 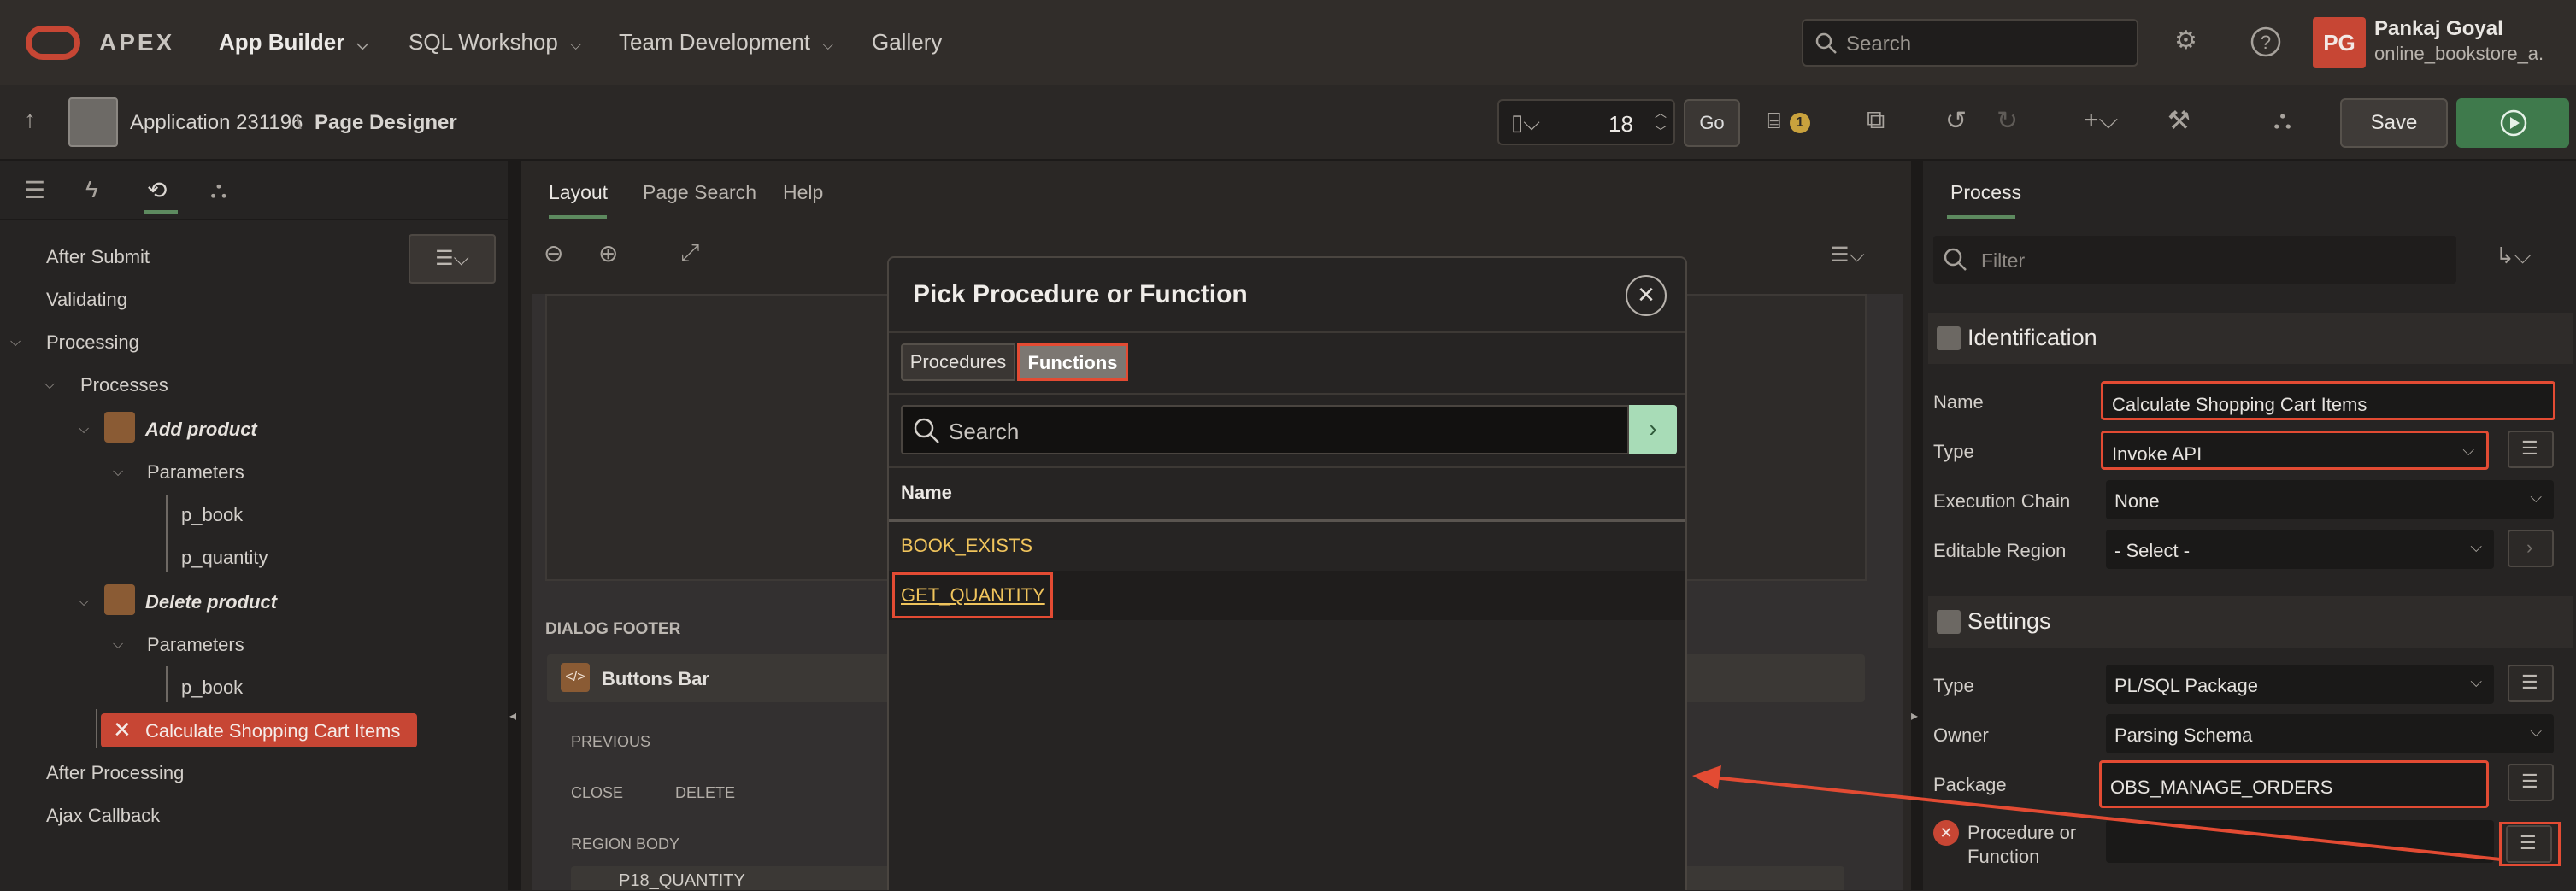 What do you see at coordinates (1646, 295) in the screenshot?
I see `close-icon: ✕` at bounding box center [1646, 295].